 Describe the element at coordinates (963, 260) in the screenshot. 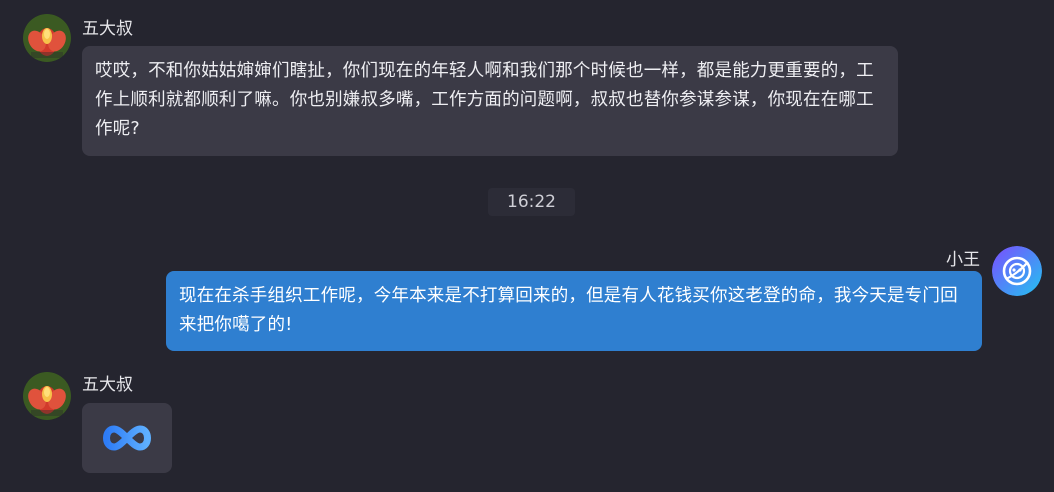

I see `sender-name-self: 小王` at that location.